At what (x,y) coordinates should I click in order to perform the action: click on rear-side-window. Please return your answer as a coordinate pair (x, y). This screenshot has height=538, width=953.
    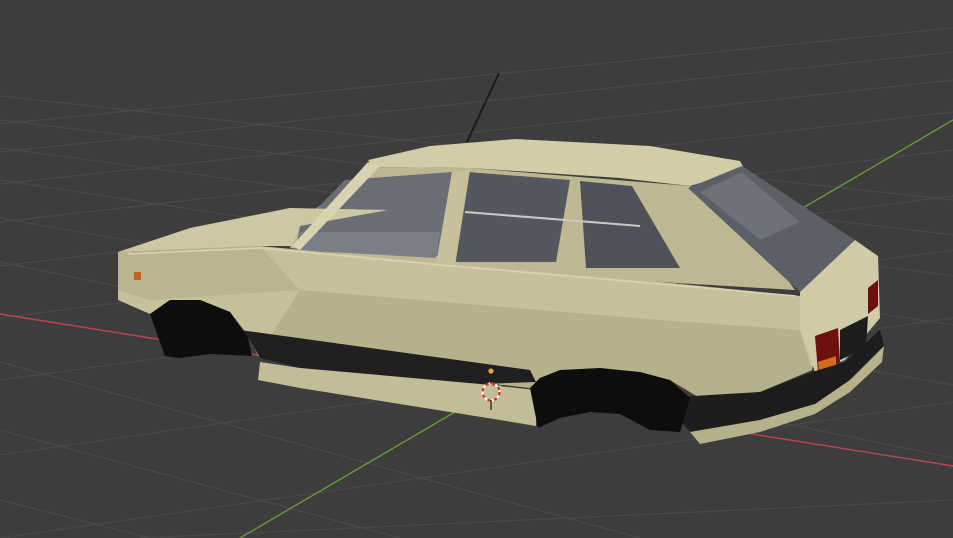
    Looking at the image, I should click on (511, 217).